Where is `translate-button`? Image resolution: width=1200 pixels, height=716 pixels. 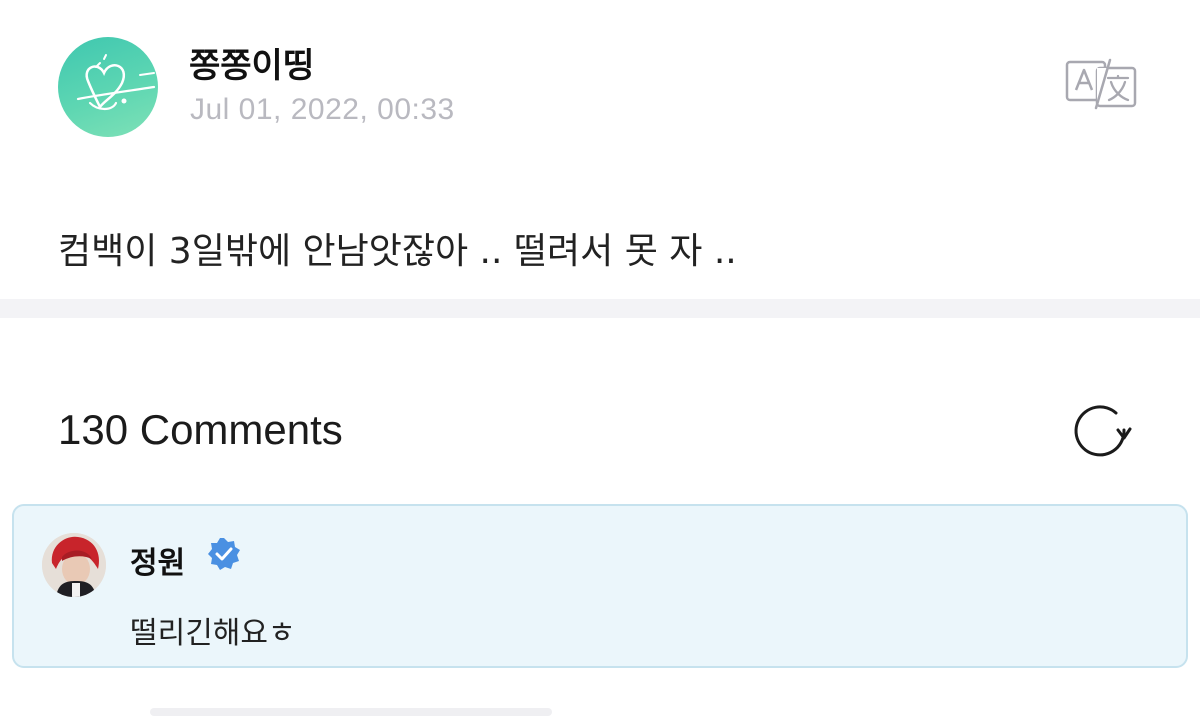
translate-button is located at coordinates (1102, 84).